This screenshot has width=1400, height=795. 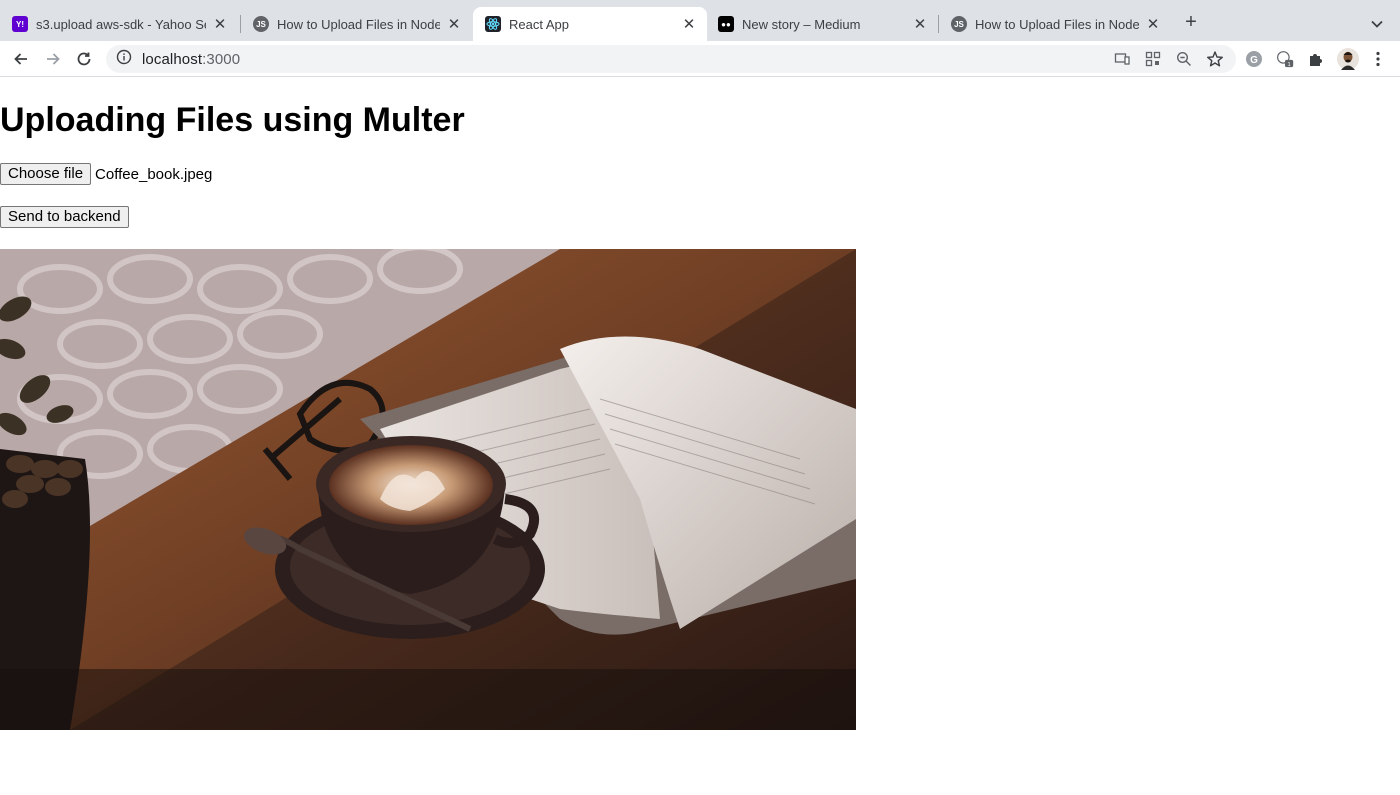 I want to click on tab-upload-files-node-2: JS How to Upload Files in Node.js ✕, so click(x=1055, y=24).